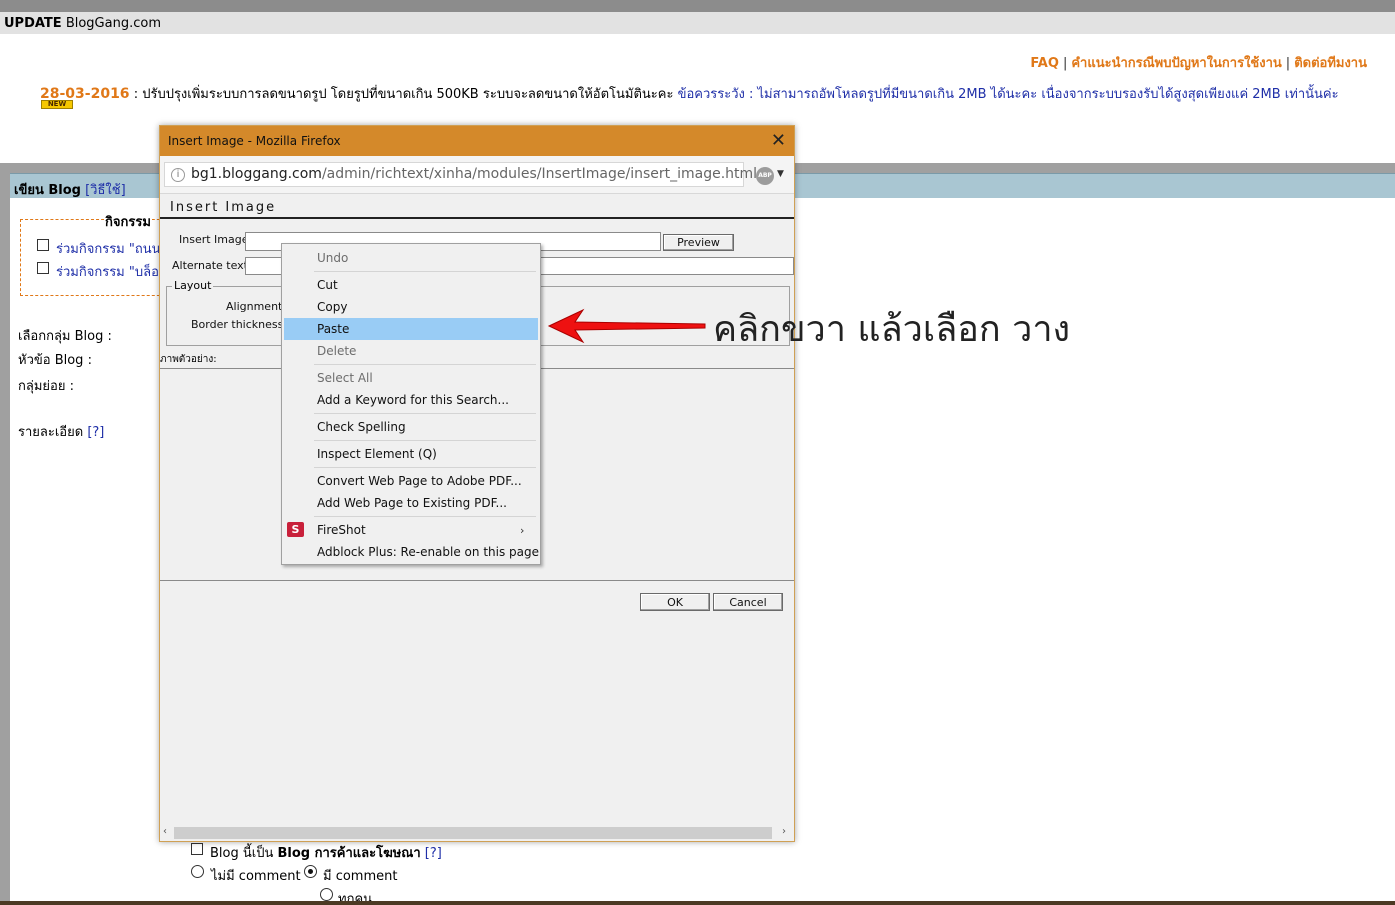 The image size is (1395, 905). I want to click on close-icon: ✕, so click(778, 140).